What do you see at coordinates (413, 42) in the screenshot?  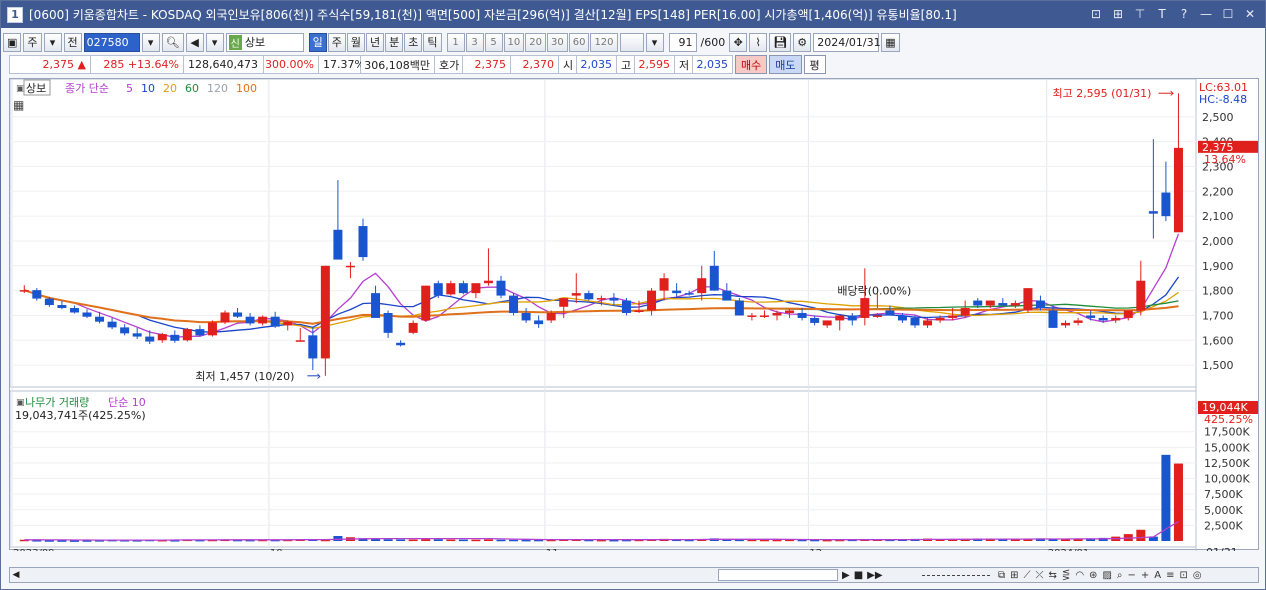 I see `period-tab-초: 초` at bounding box center [413, 42].